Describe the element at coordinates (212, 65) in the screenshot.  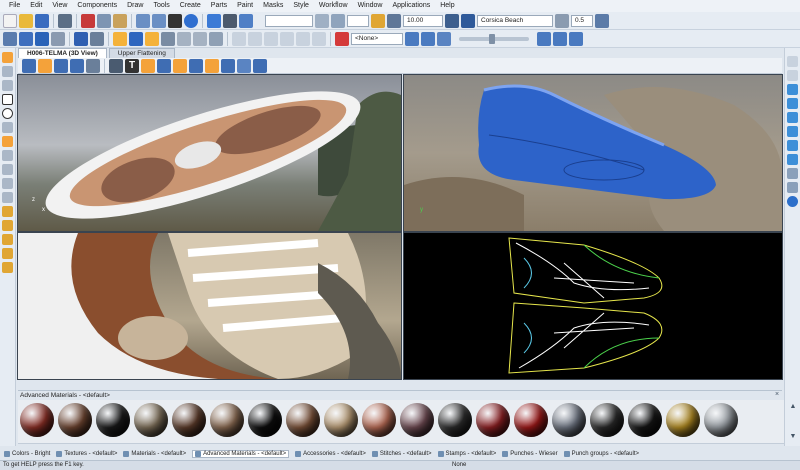
I see `eyelet-icon` at that location.